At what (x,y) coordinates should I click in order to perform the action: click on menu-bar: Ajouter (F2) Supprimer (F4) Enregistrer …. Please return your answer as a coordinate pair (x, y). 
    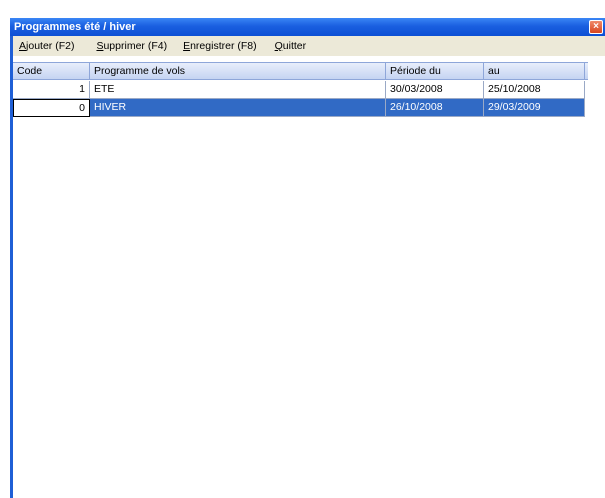
    Looking at the image, I should click on (309, 46).